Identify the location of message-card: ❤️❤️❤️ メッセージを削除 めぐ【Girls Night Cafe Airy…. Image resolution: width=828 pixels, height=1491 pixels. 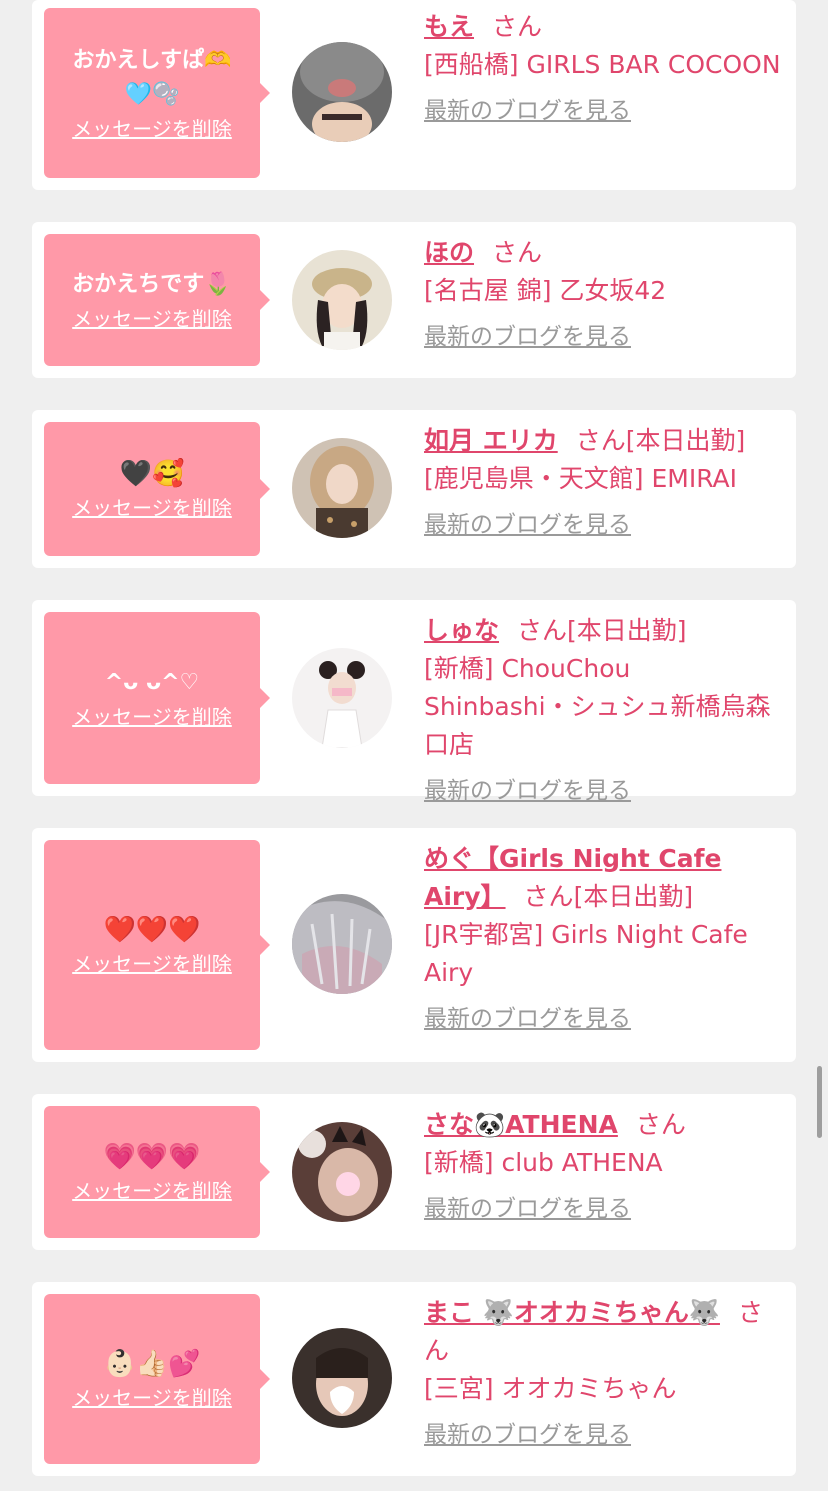
(414, 945).